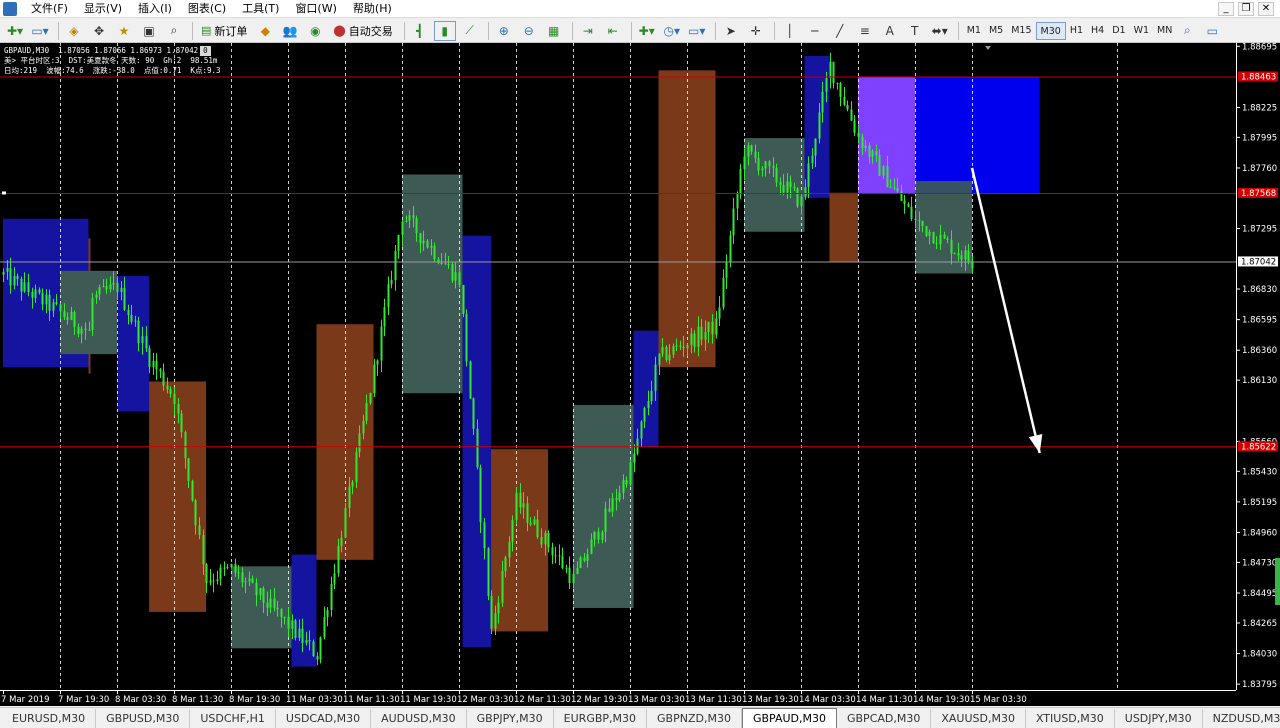  What do you see at coordinates (789, 718) in the screenshot?
I see `symbol-tab-gbpaud-m30: GBPAUD,M30` at bounding box center [789, 718].